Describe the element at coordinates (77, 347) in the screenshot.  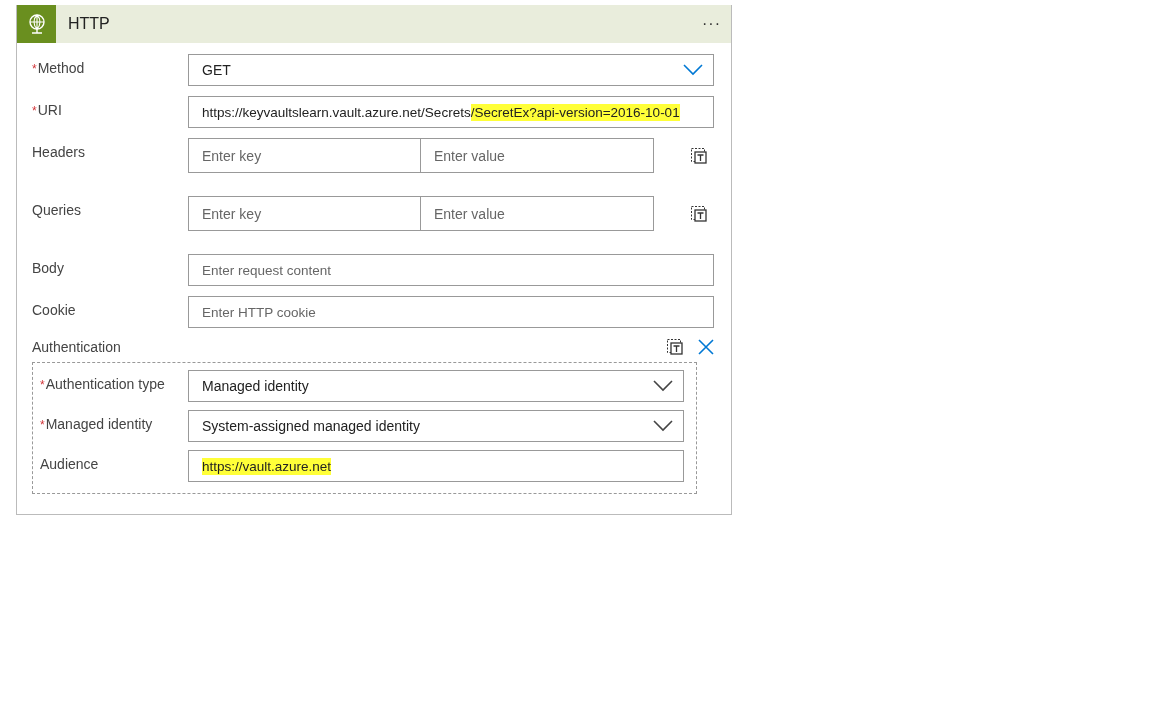
I see `section-label: Authentication` at that location.